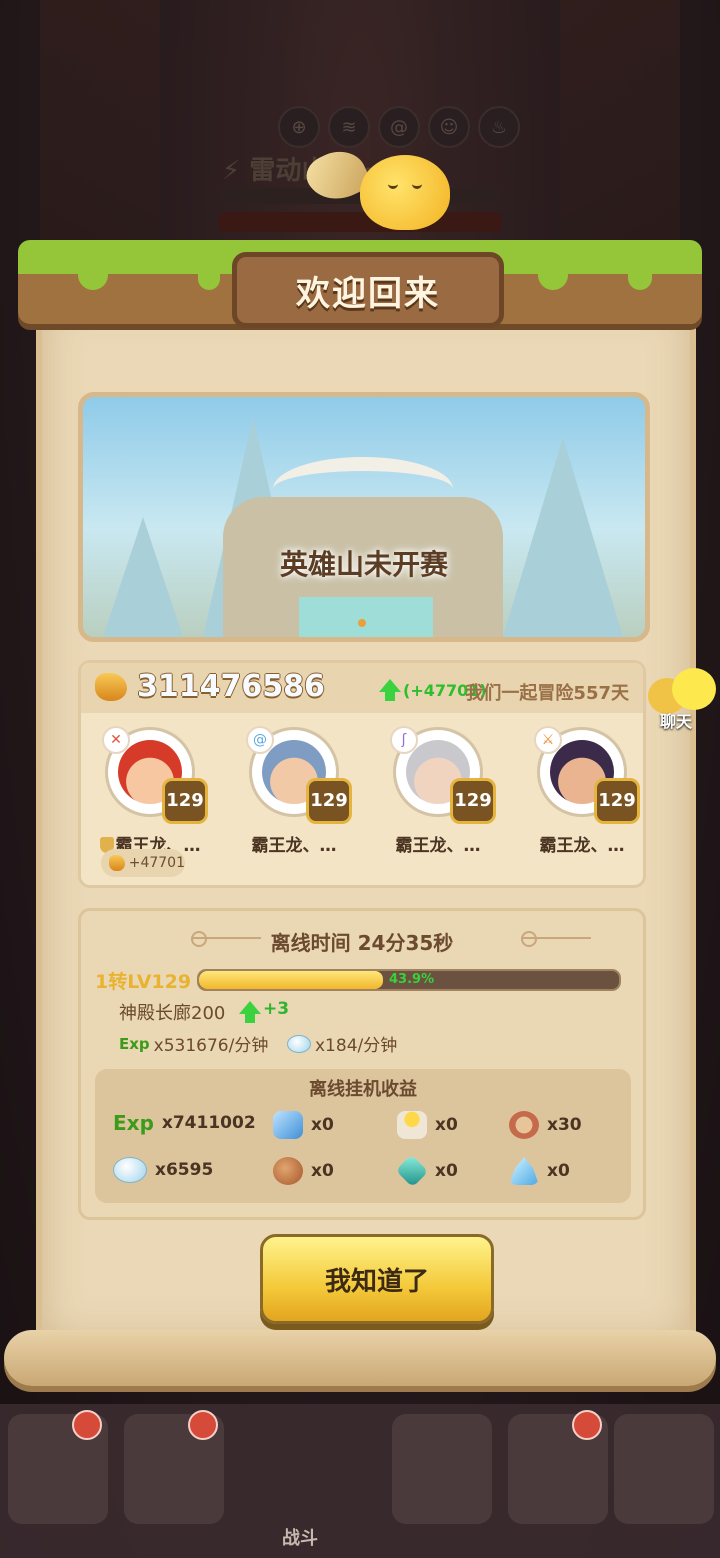  Describe the element at coordinates (342, 1043) in the screenshot. I see `crystal-rate: x184/分钟` at that location.